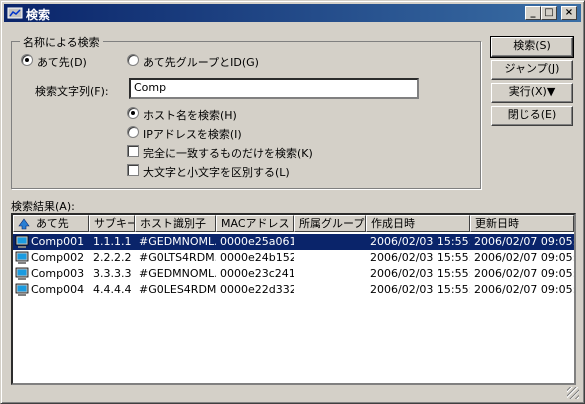  What do you see at coordinates (58, 241) in the screenshot?
I see `cell-destination-text: Comp001` at bounding box center [58, 241].